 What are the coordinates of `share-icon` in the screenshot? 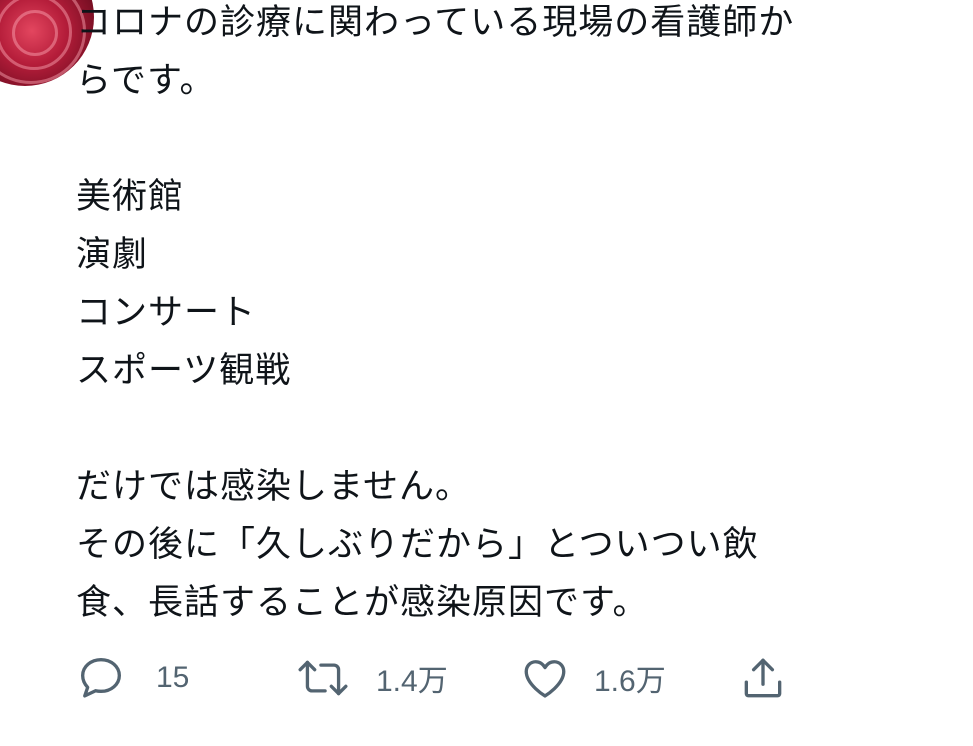 It's located at (763, 678).